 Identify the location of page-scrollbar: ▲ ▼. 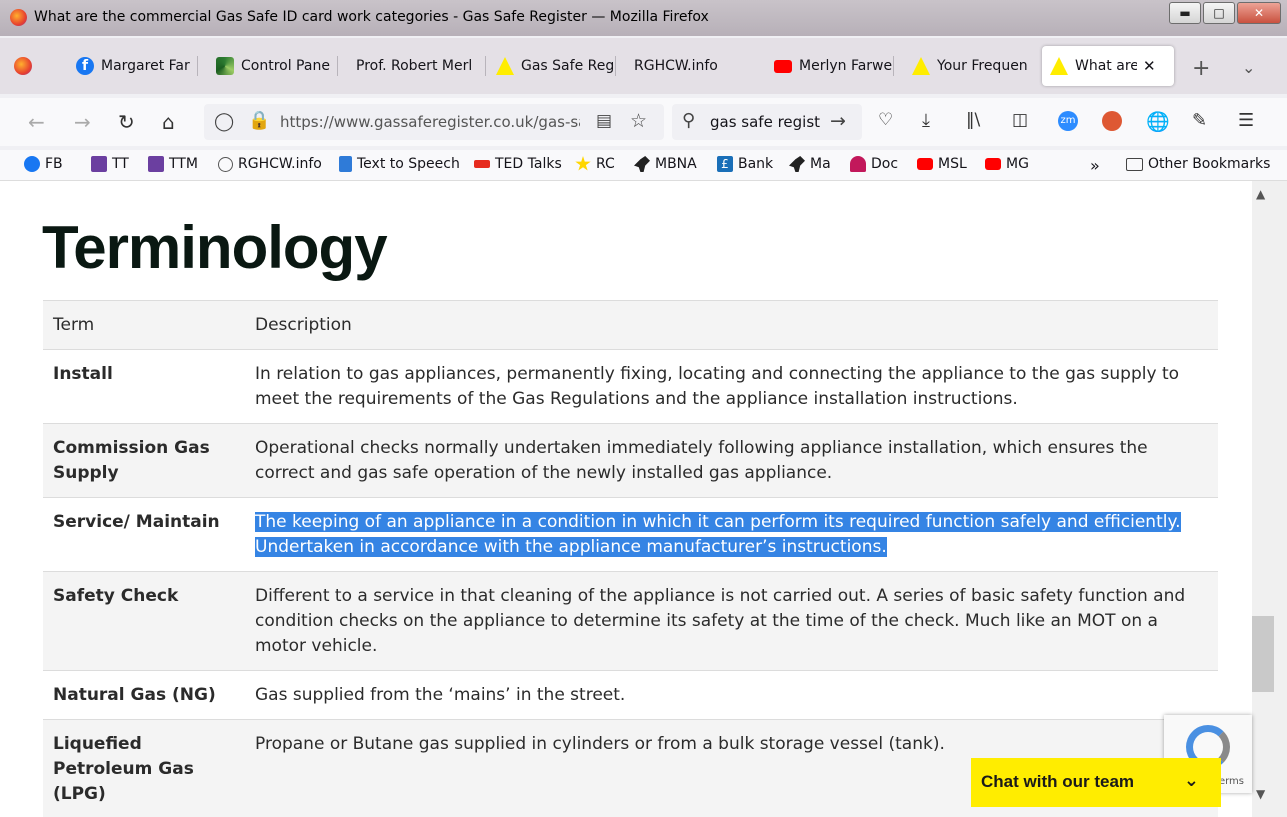
(1269, 499).